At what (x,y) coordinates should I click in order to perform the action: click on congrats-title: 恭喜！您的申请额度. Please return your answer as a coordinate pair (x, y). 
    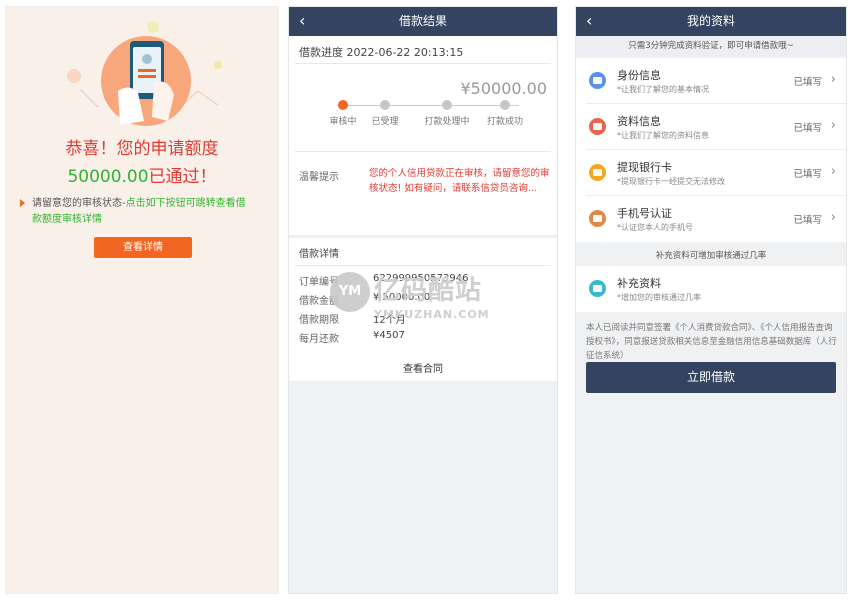
    Looking at the image, I should click on (142, 149).